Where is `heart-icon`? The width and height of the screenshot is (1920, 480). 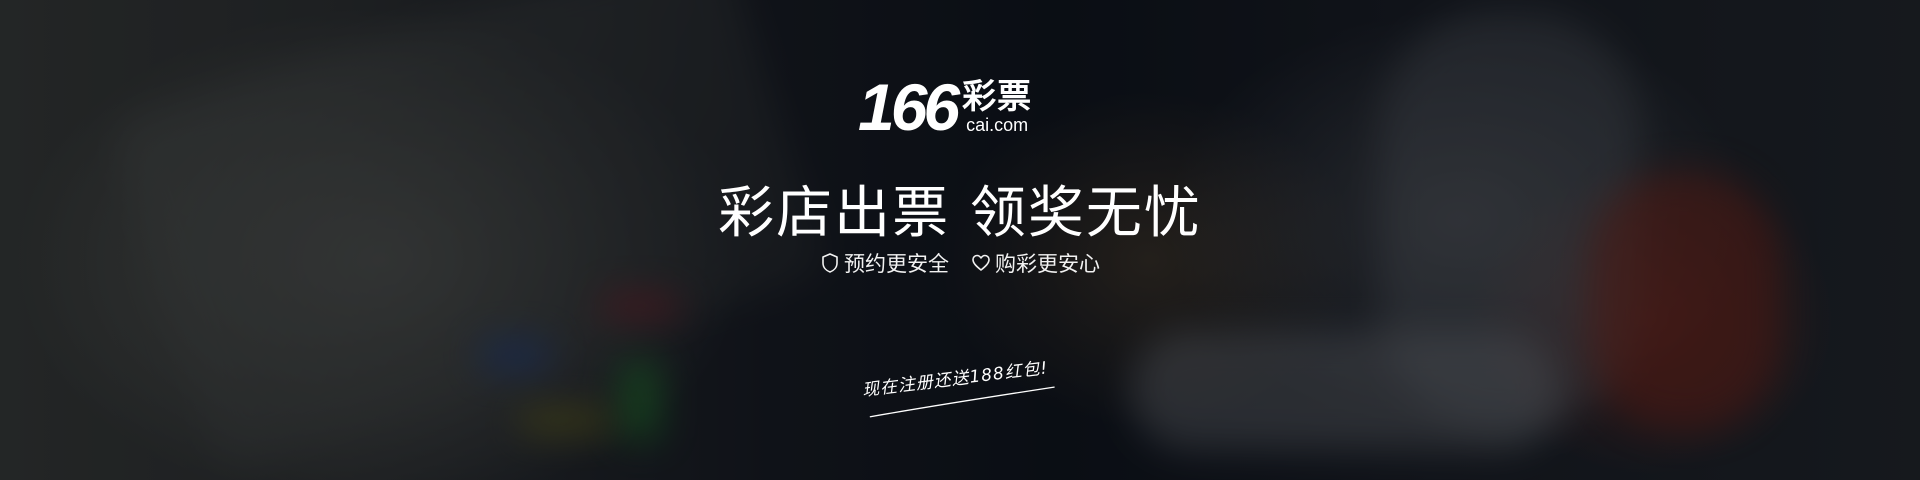 heart-icon is located at coordinates (981, 262).